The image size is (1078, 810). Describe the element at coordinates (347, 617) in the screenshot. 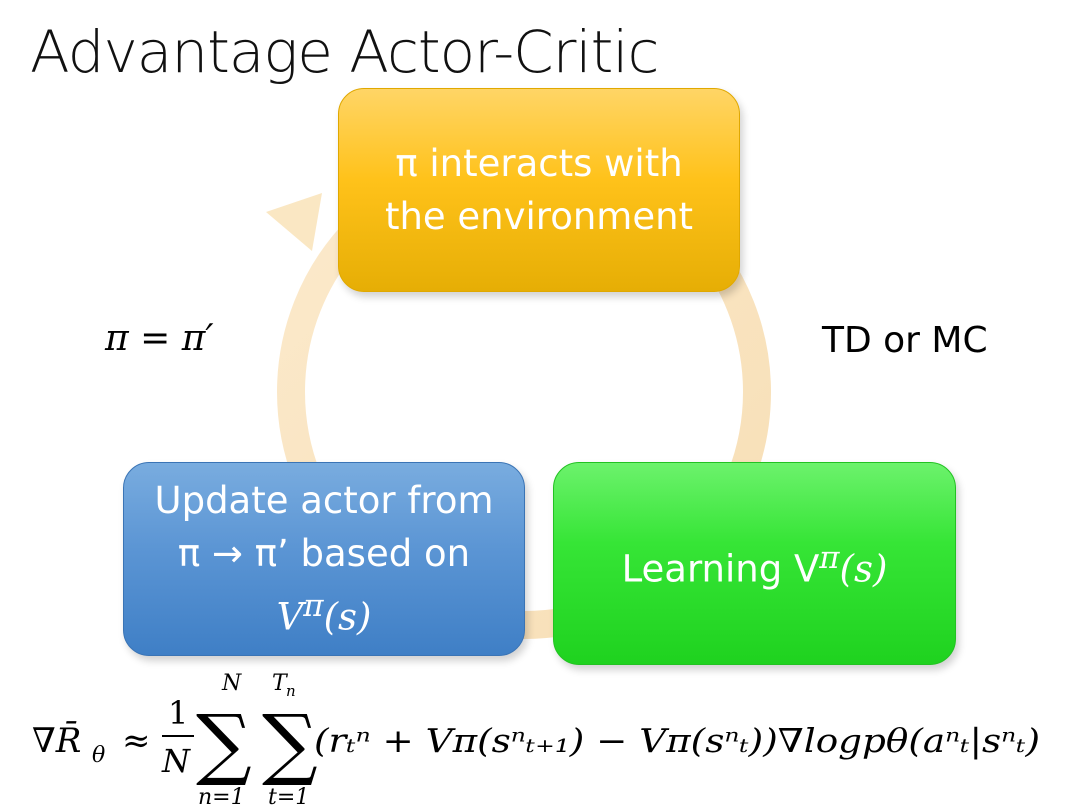

I see `node-update-tail: (s)` at that location.